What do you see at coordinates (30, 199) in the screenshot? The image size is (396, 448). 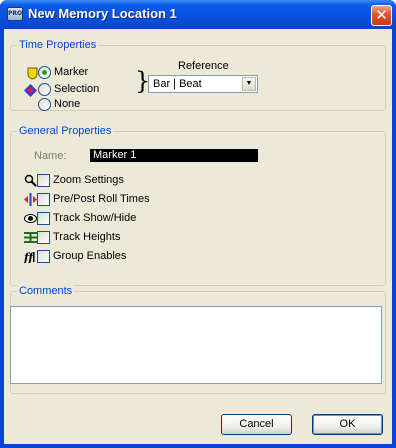 I see `pre-post-roll-icon` at bounding box center [30, 199].